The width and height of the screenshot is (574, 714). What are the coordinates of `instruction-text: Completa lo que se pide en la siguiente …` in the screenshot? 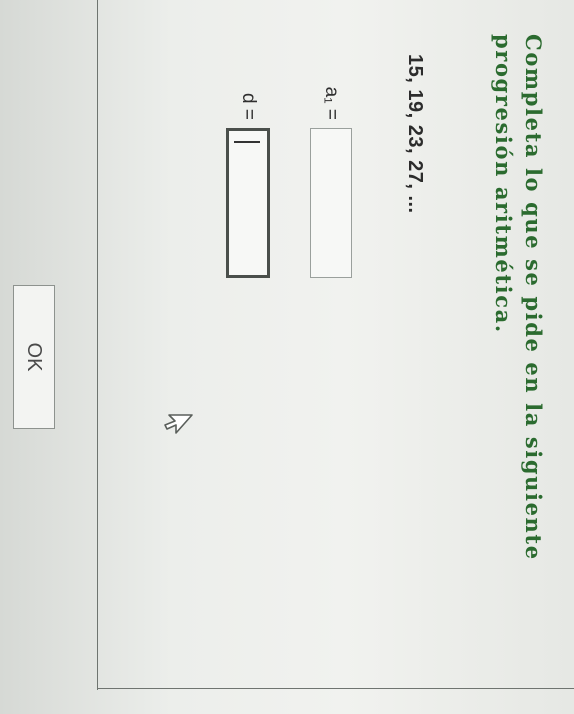 It's located at (518, 297).